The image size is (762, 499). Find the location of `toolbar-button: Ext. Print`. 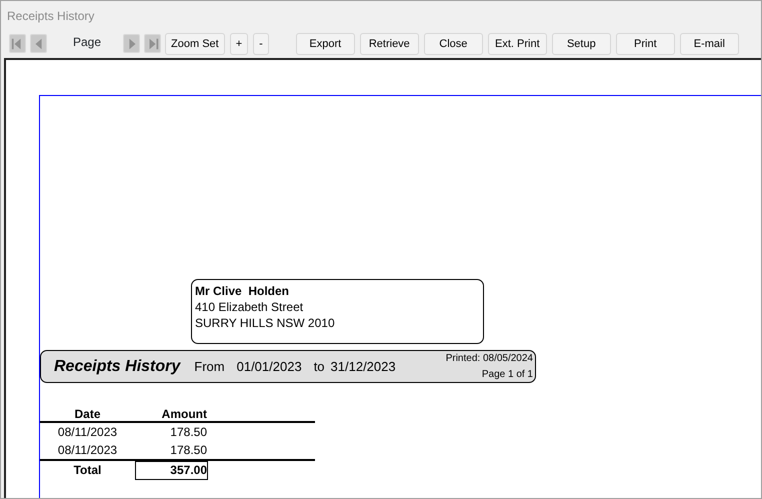

toolbar-button: Ext. Print is located at coordinates (517, 43).